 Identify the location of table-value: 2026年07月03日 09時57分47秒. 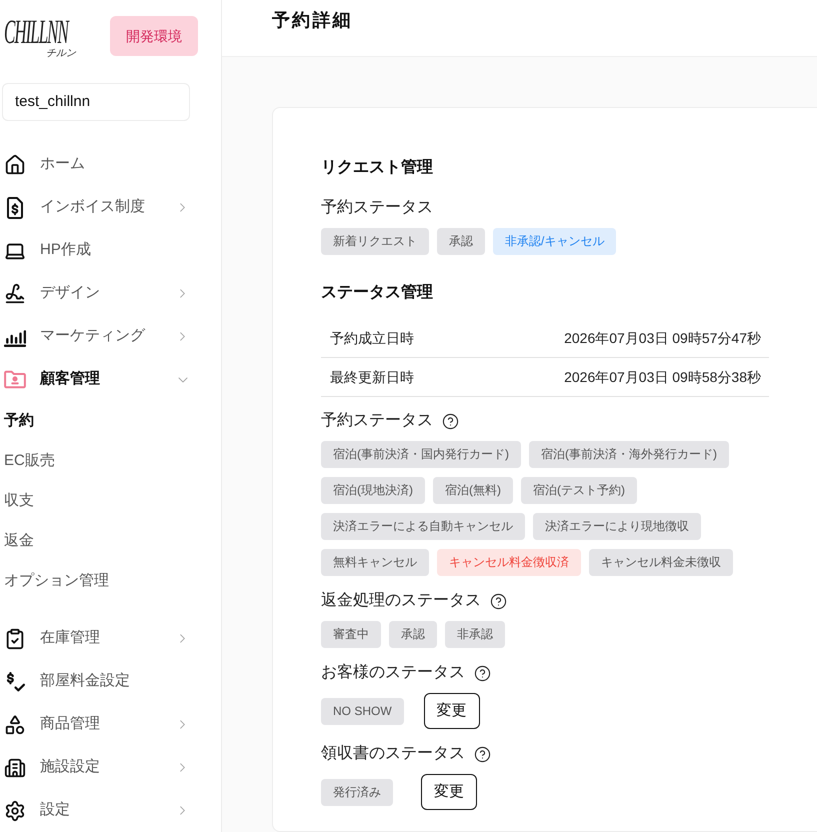
(663, 338).